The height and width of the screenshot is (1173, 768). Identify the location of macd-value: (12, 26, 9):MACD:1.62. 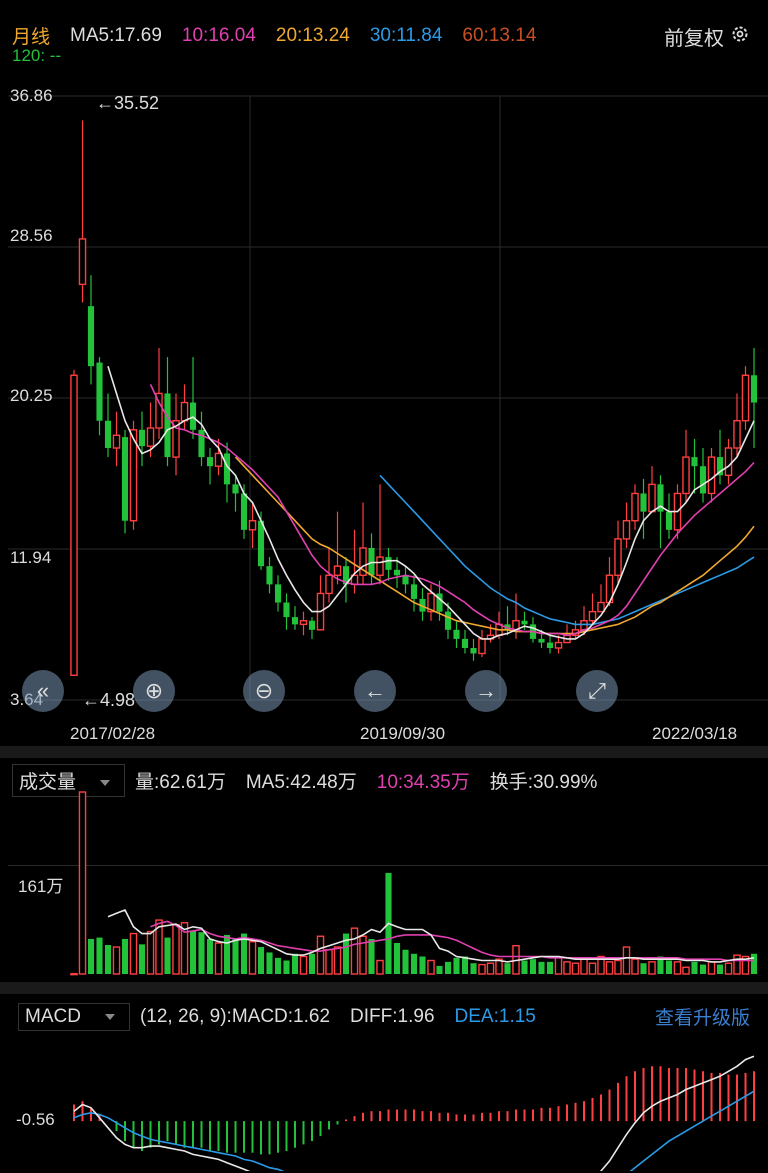
(235, 1016).